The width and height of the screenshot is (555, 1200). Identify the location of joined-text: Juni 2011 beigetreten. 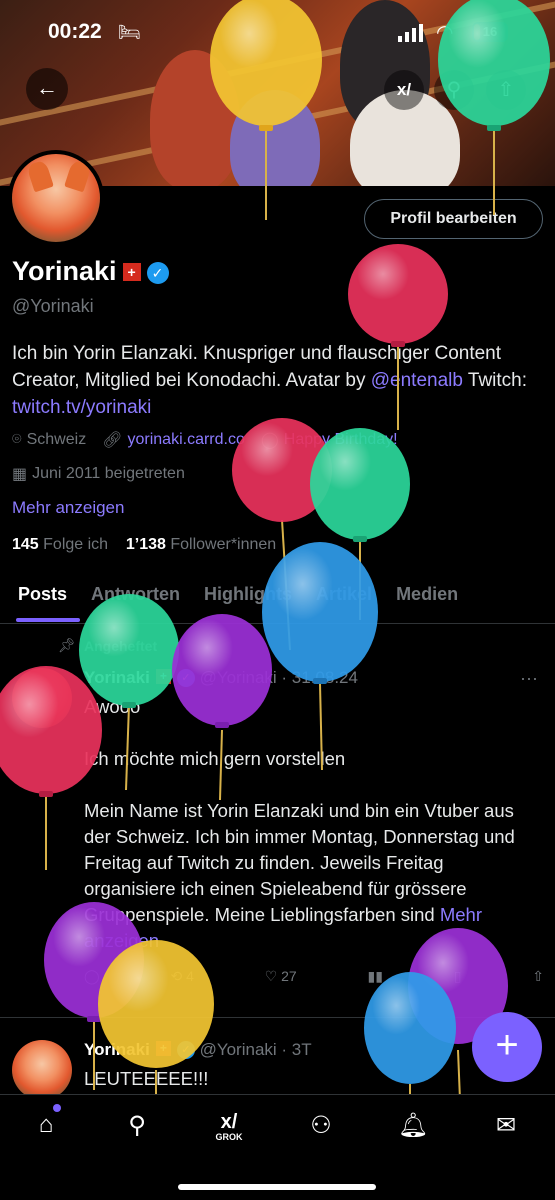
(108, 473).